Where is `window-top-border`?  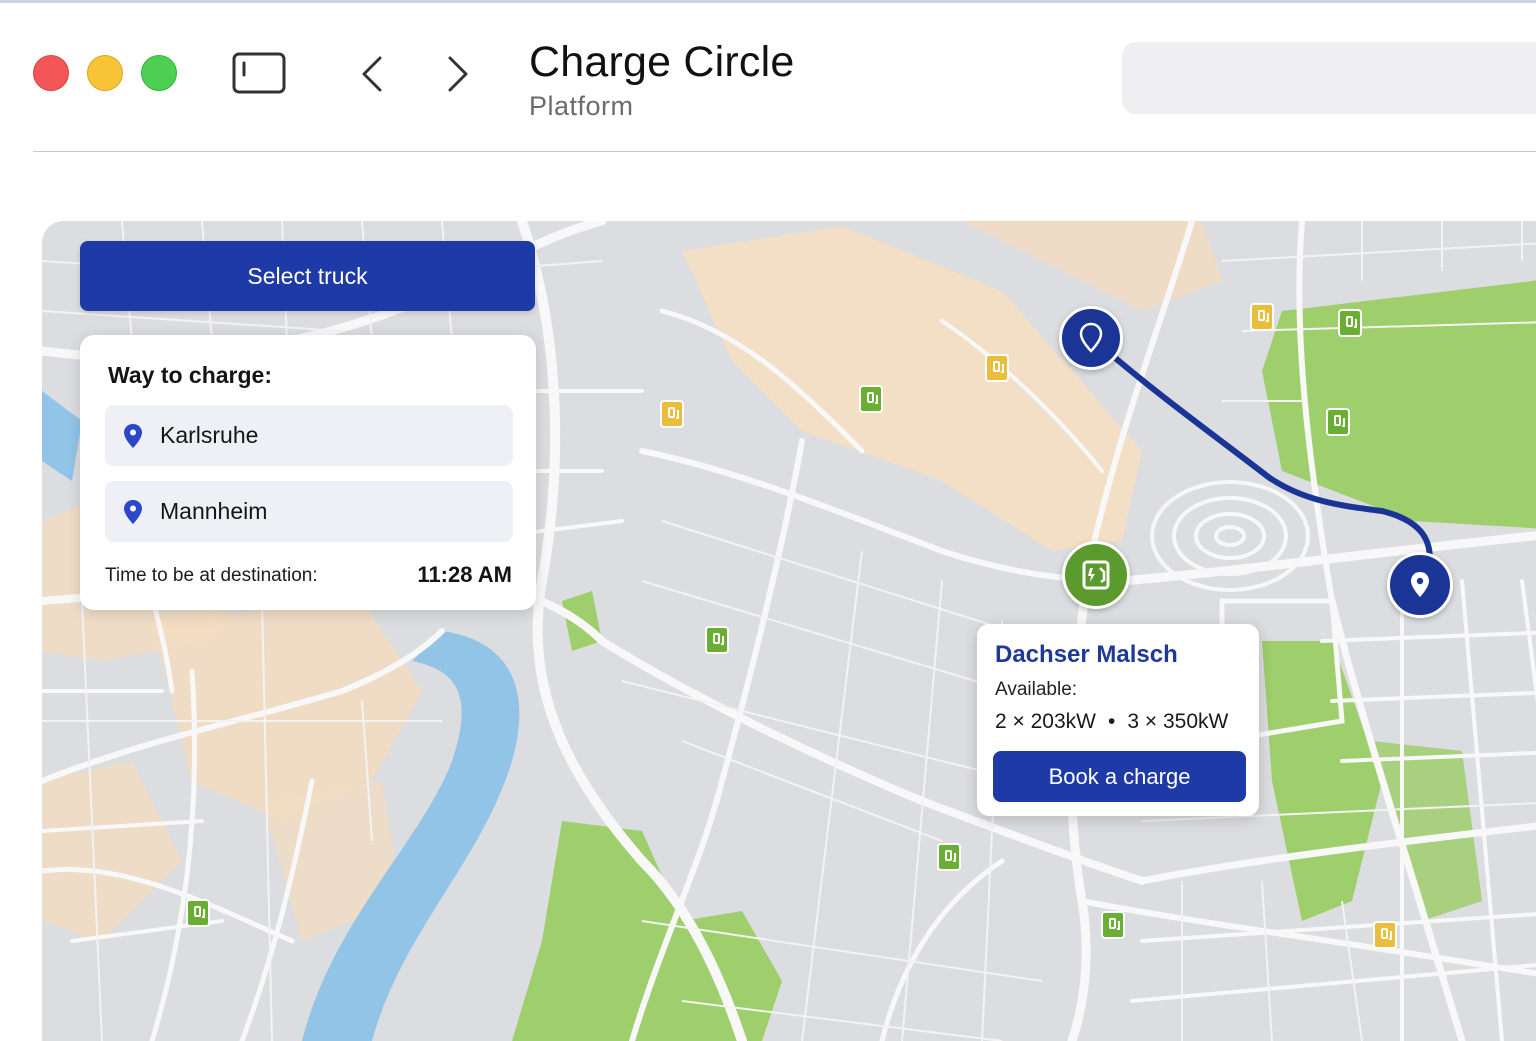 window-top-border is located at coordinates (768, 1).